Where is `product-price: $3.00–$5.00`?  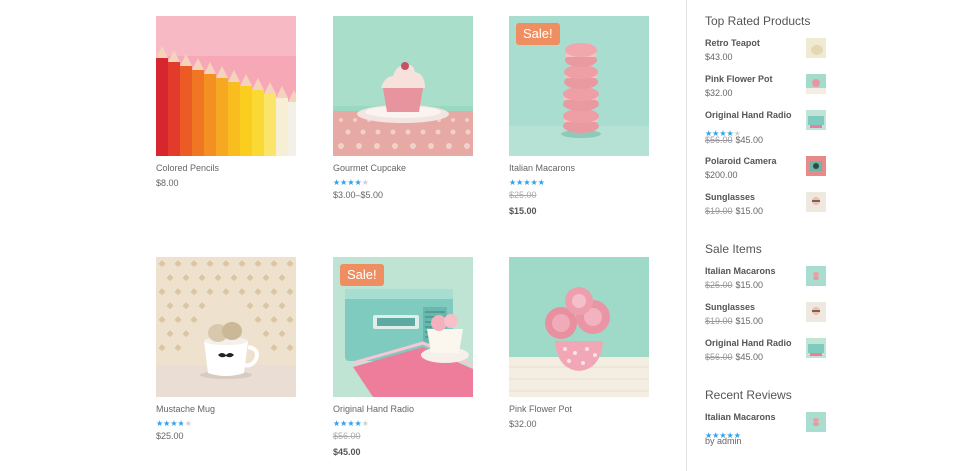
product-price: $3.00–$5.00 is located at coordinates (358, 195).